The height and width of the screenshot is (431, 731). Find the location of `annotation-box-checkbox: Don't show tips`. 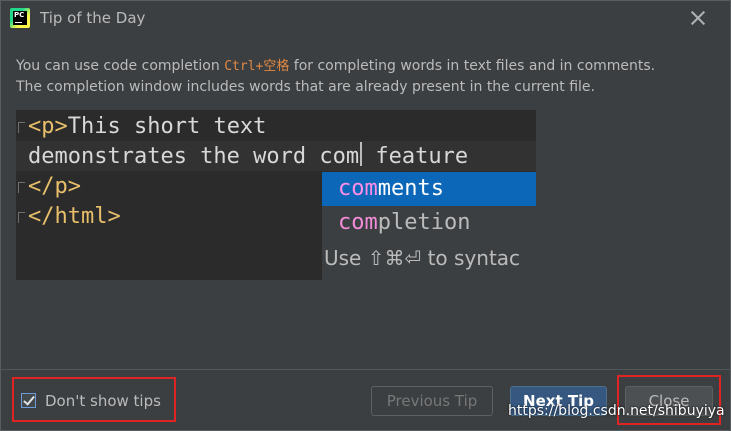

annotation-box-checkbox: Don't show tips is located at coordinates (94, 399).